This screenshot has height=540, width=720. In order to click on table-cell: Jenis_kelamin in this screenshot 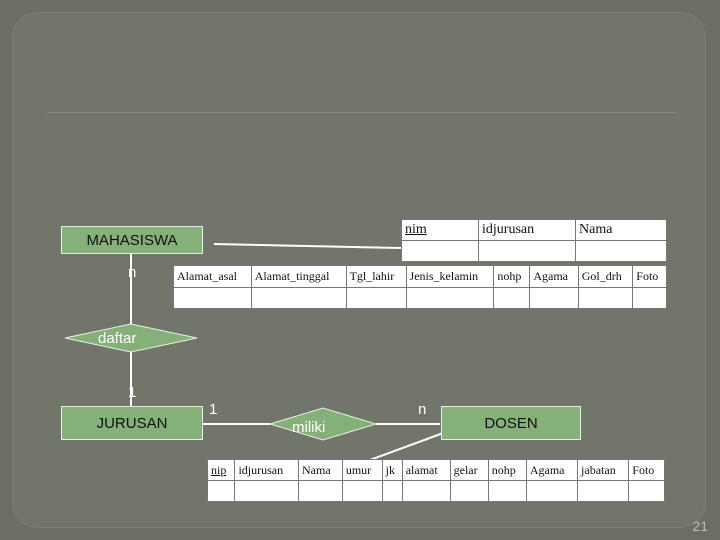, I will do `click(450, 276)`.